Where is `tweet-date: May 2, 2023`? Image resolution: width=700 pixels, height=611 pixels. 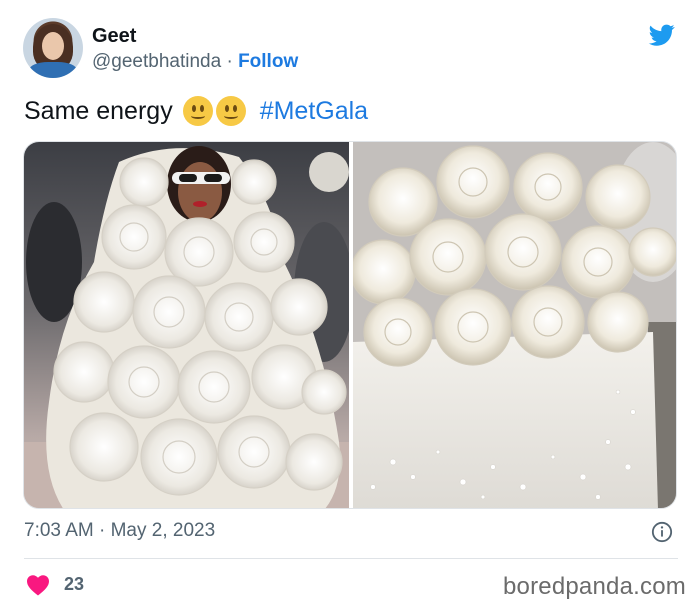 tweet-date: May 2, 2023 is located at coordinates (163, 530).